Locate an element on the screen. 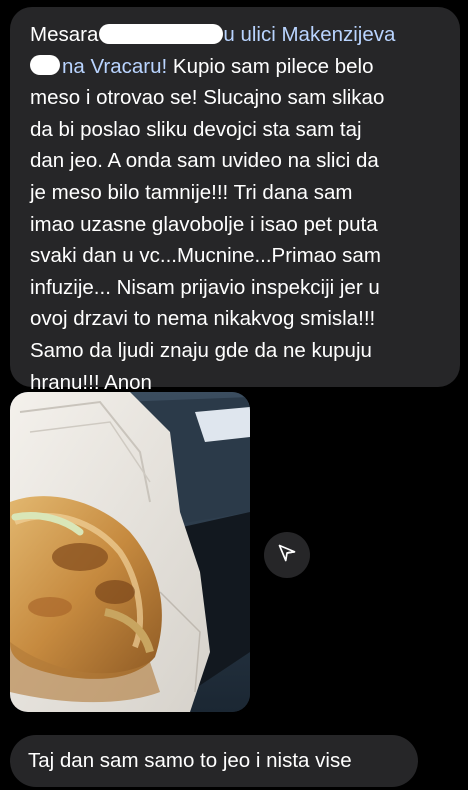 The image size is (468, 790). share-button is located at coordinates (287, 555).